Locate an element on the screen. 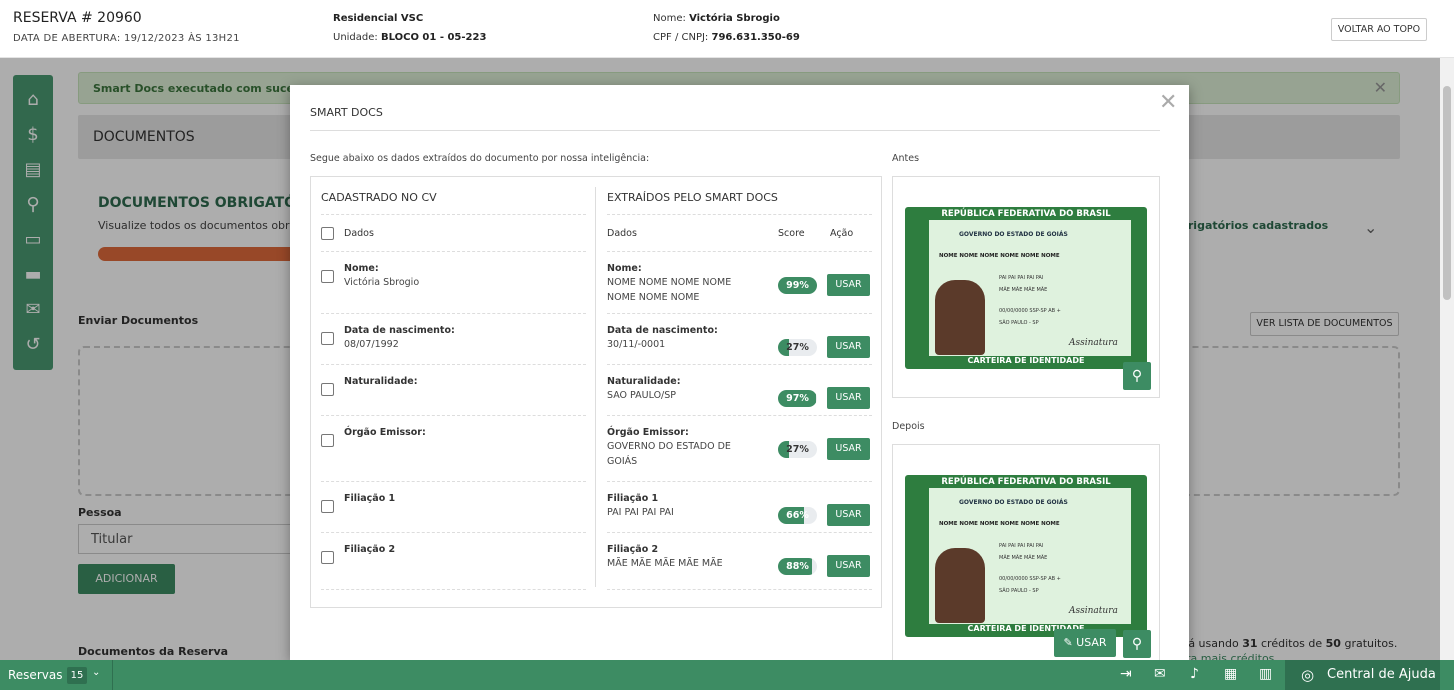 Image resolution: width=1454 pixels, height=690 pixels. close-icon: ✕ is located at coordinates (1168, 102).